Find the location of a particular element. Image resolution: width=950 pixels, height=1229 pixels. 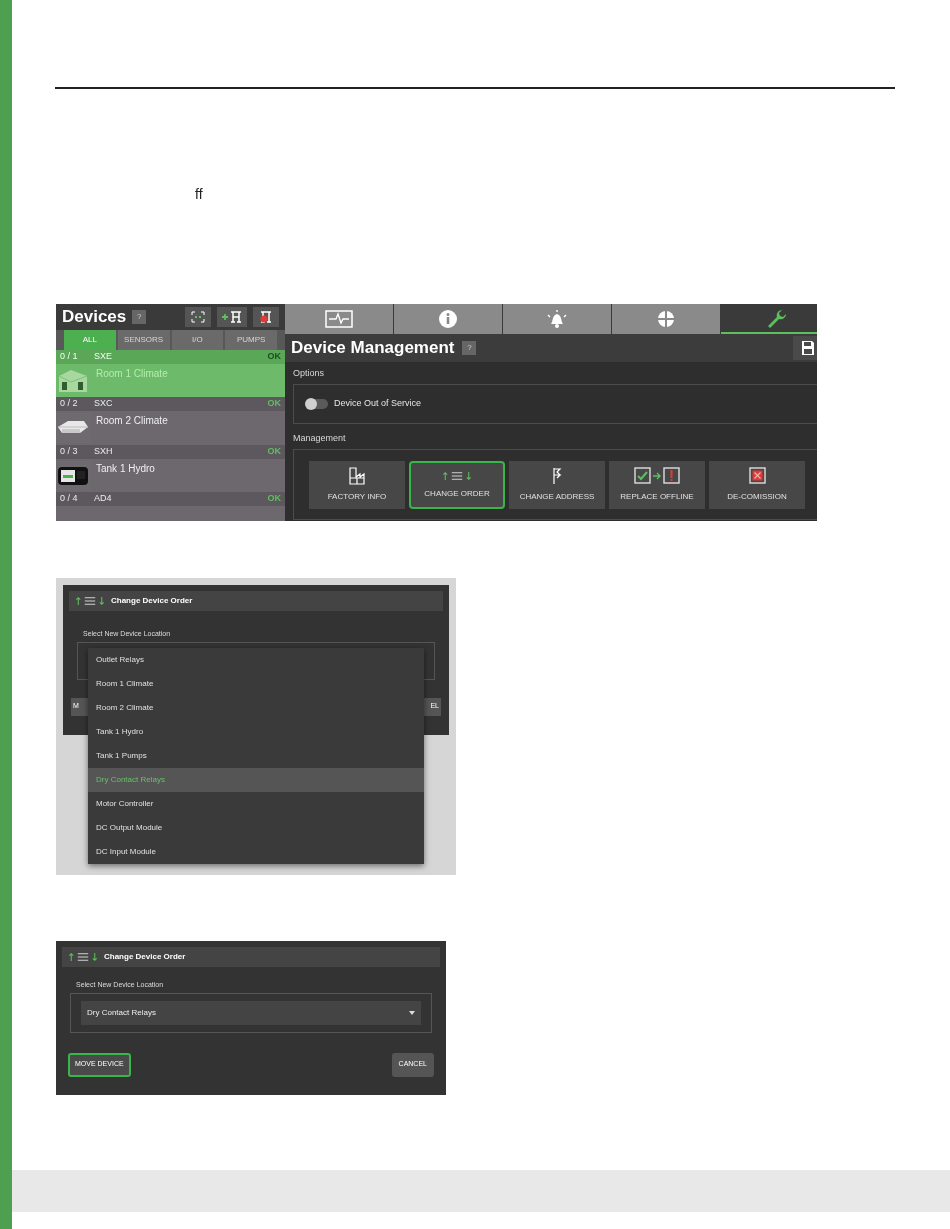

device-index: 0 / 4 is located at coordinates (69, 499).